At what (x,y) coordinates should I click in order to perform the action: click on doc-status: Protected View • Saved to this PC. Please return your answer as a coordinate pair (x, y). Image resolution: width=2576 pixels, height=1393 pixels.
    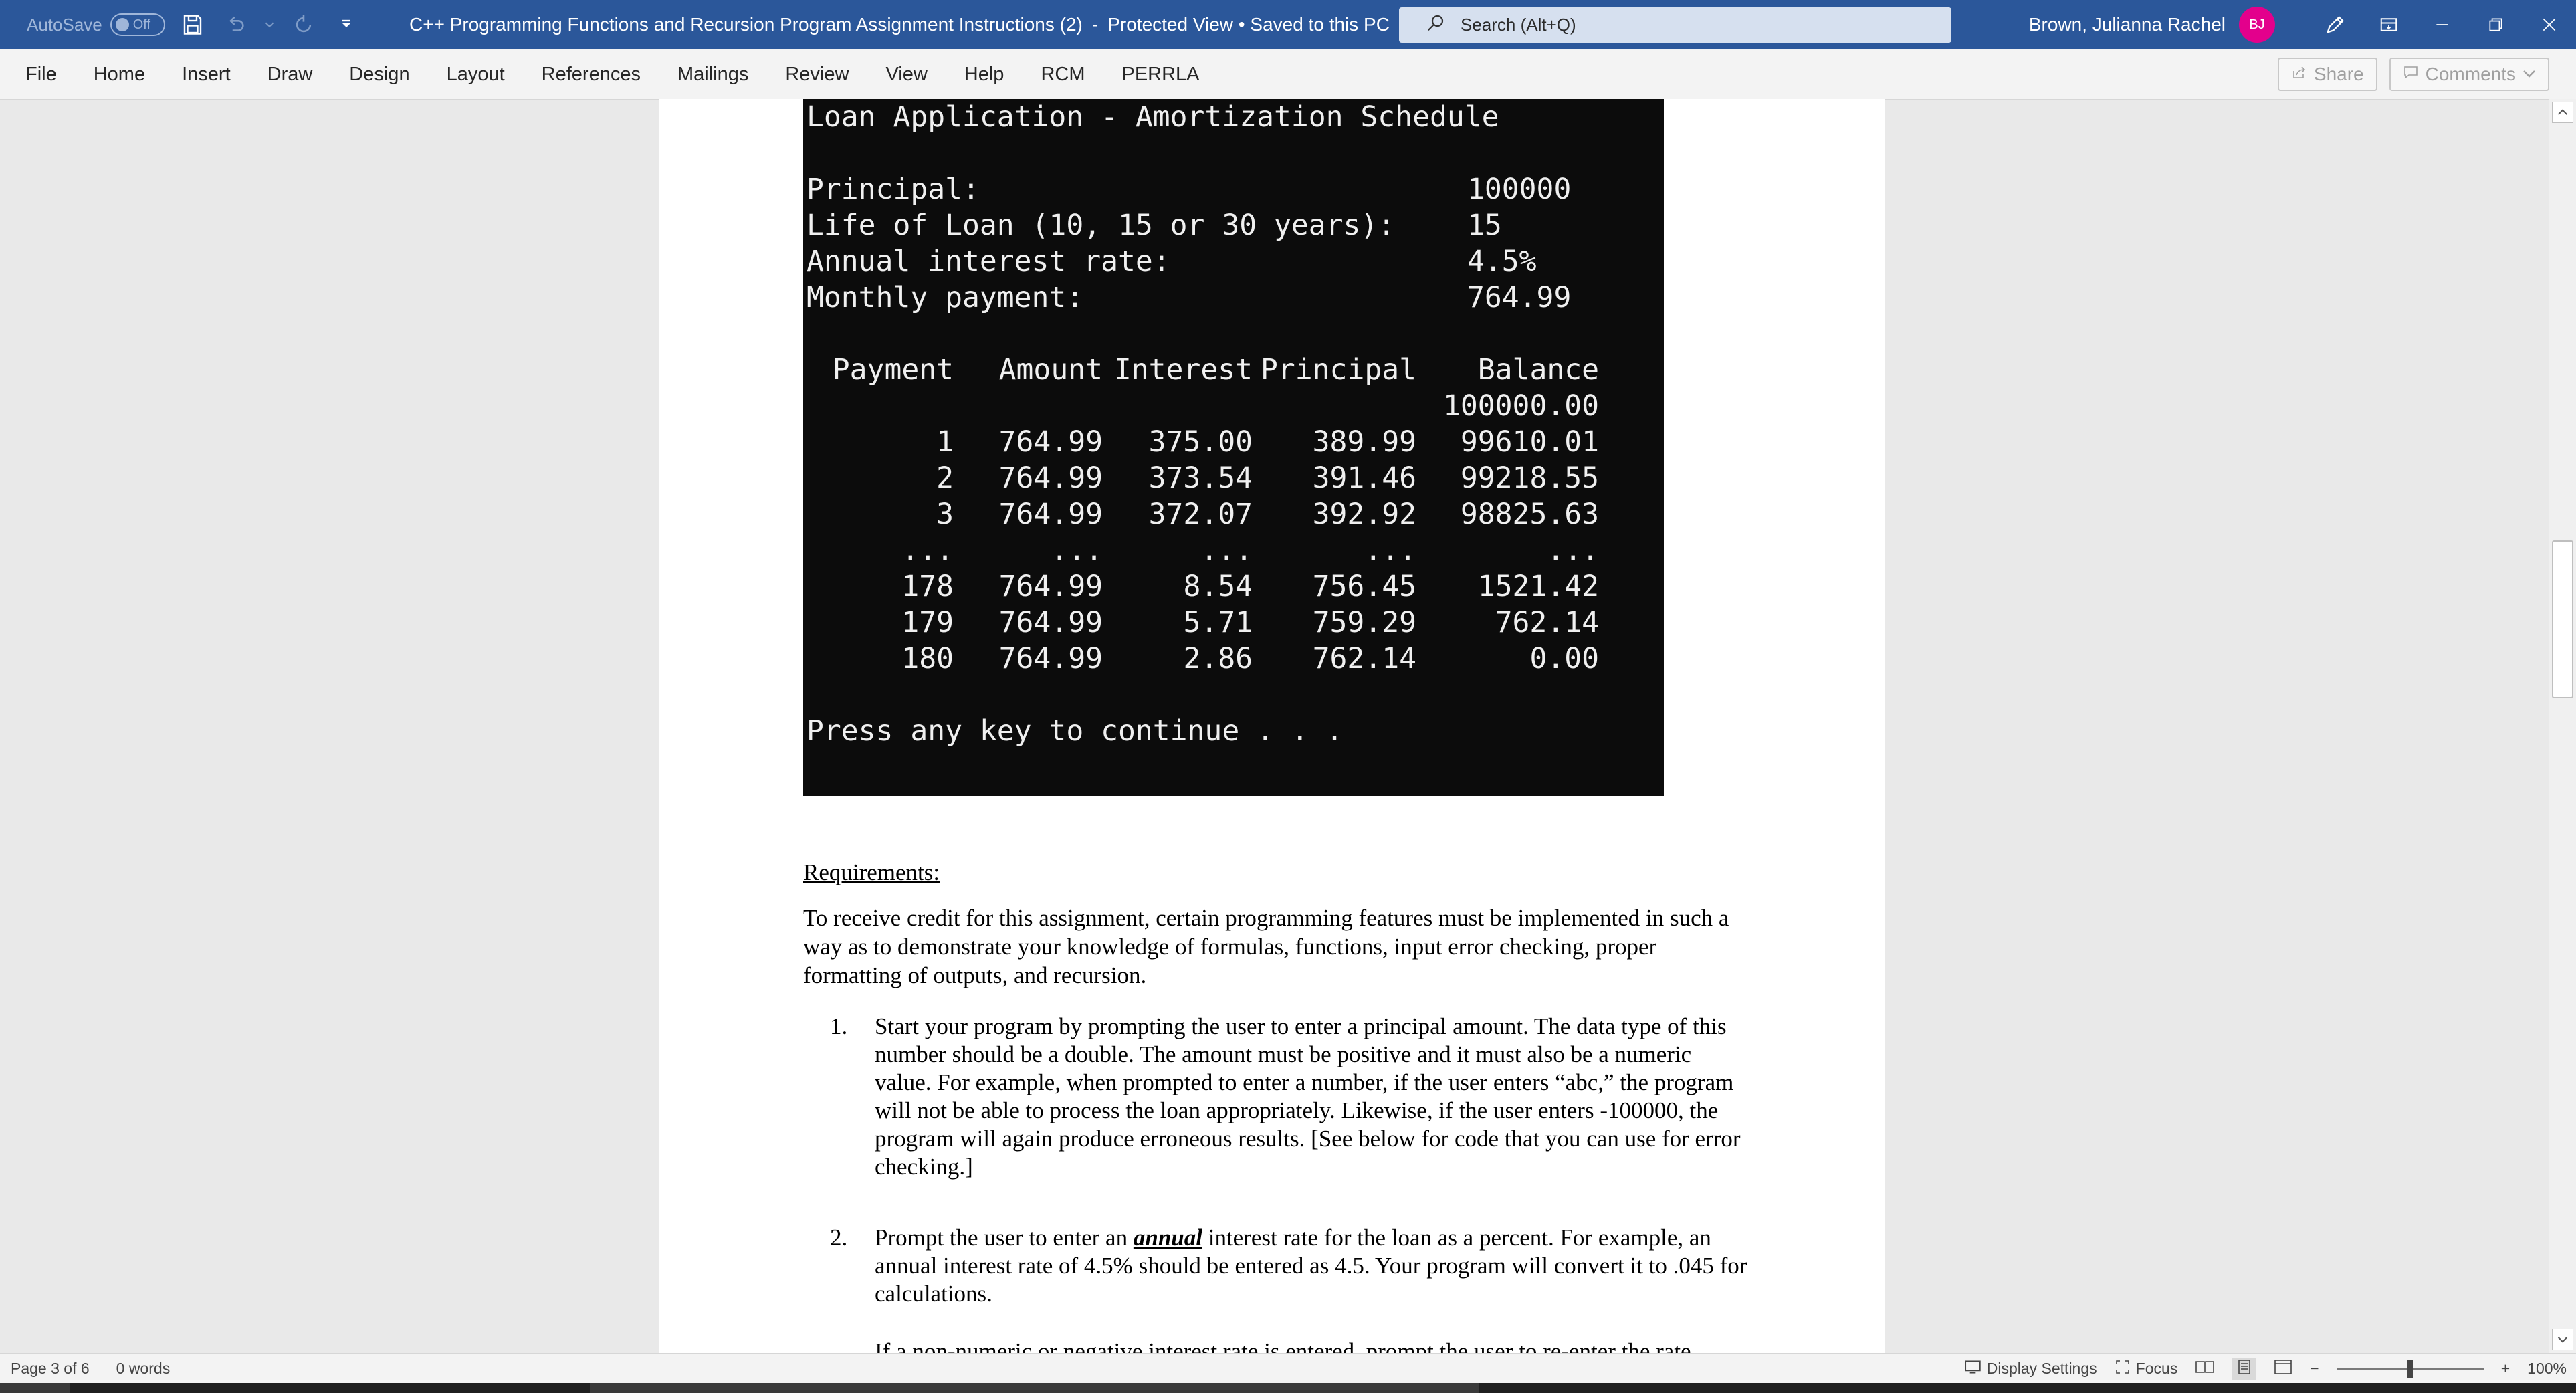
    Looking at the image, I should click on (1249, 25).